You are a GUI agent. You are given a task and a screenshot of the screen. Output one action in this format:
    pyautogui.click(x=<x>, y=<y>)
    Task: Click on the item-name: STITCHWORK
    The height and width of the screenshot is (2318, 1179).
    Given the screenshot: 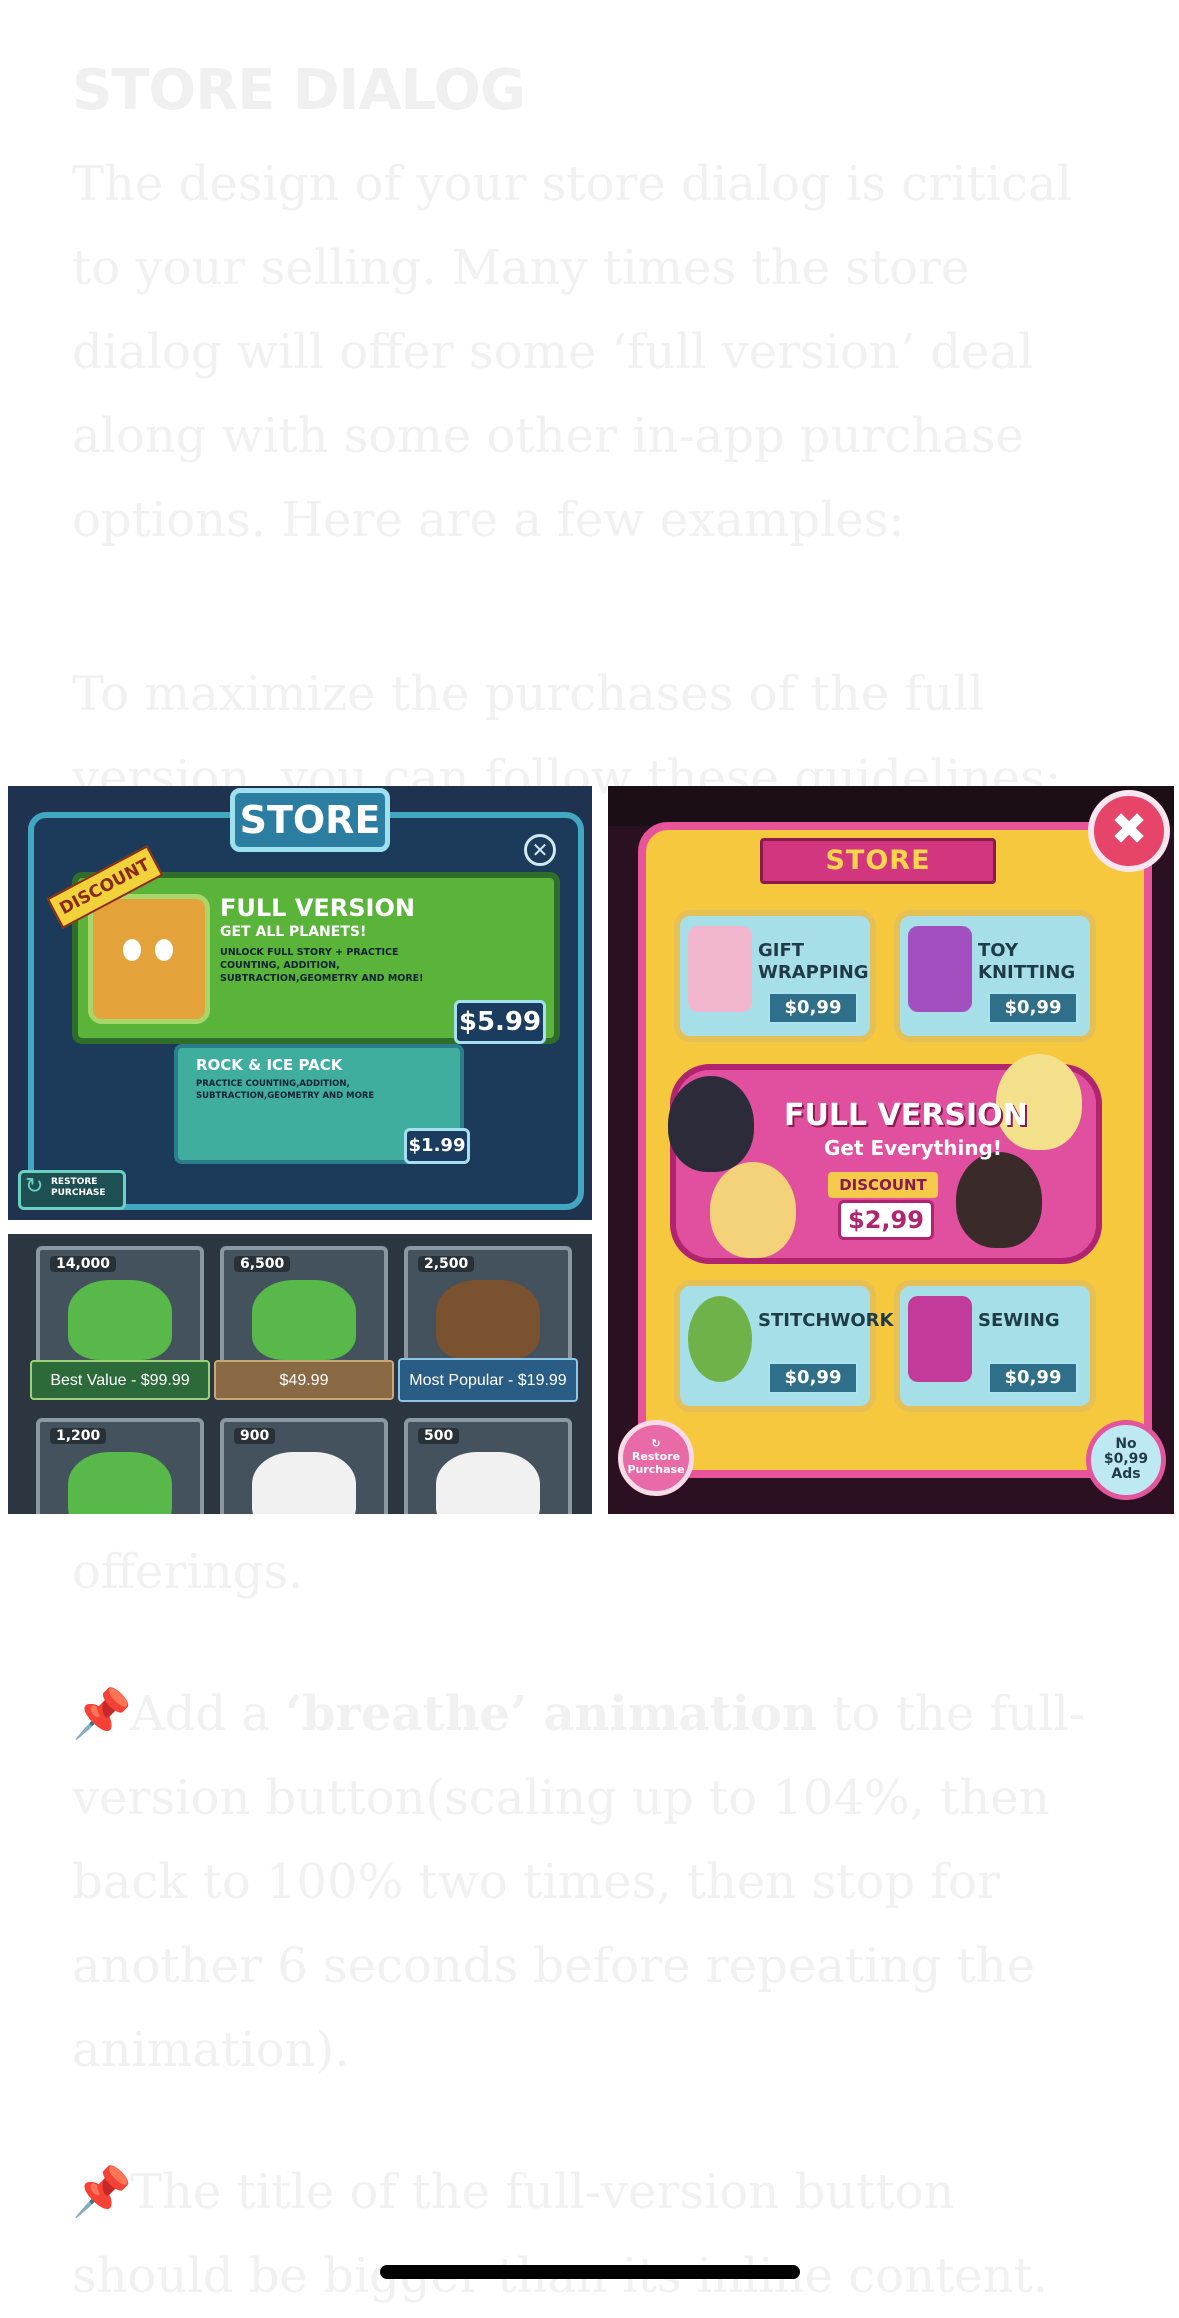 What is the action you would take?
    pyautogui.click(x=826, y=1320)
    